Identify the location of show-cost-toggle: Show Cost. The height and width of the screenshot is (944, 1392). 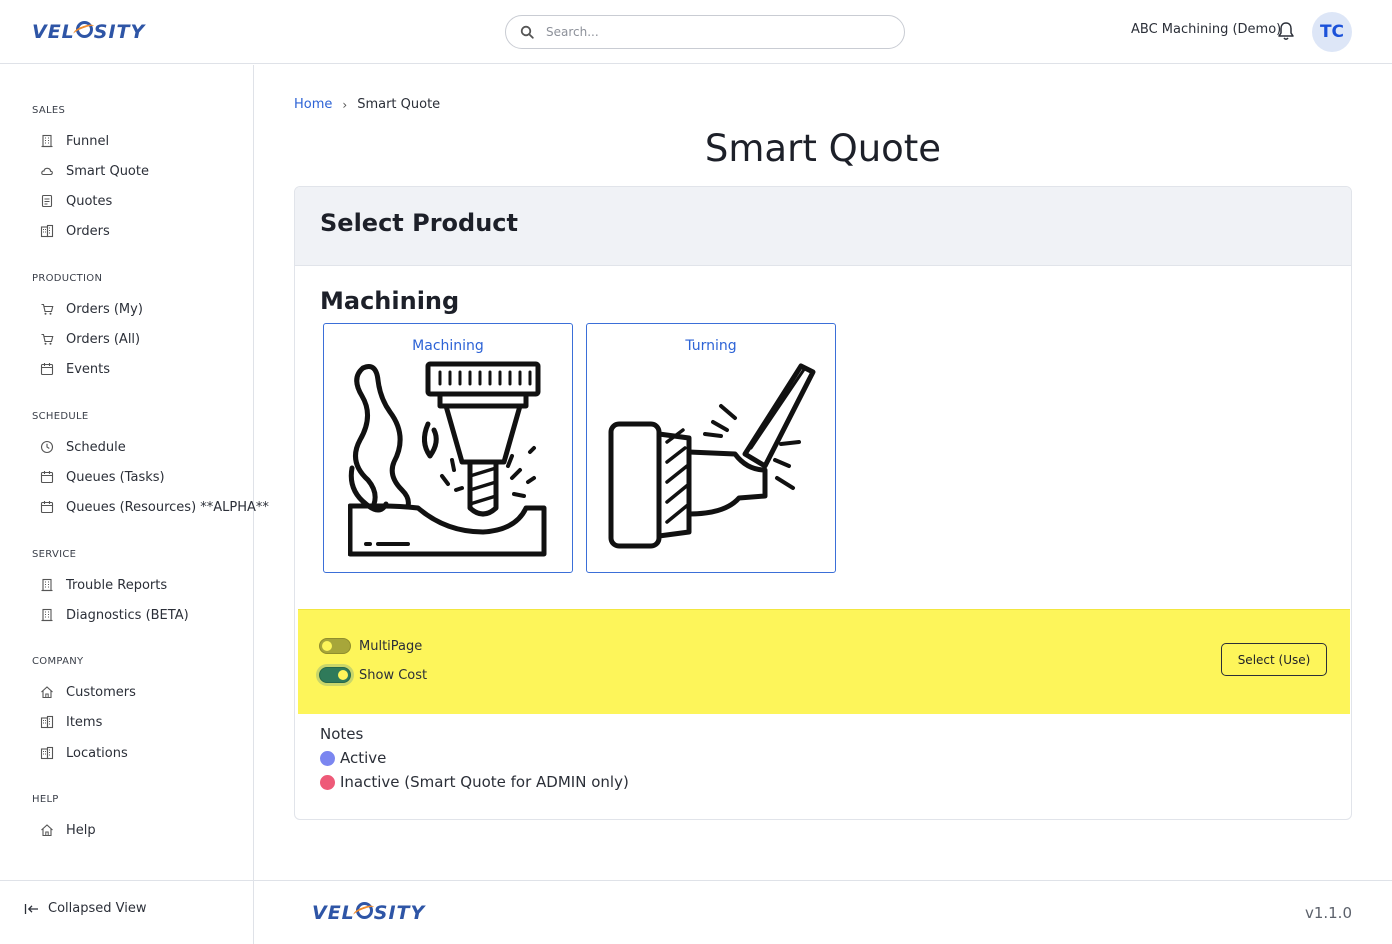
(373, 675).